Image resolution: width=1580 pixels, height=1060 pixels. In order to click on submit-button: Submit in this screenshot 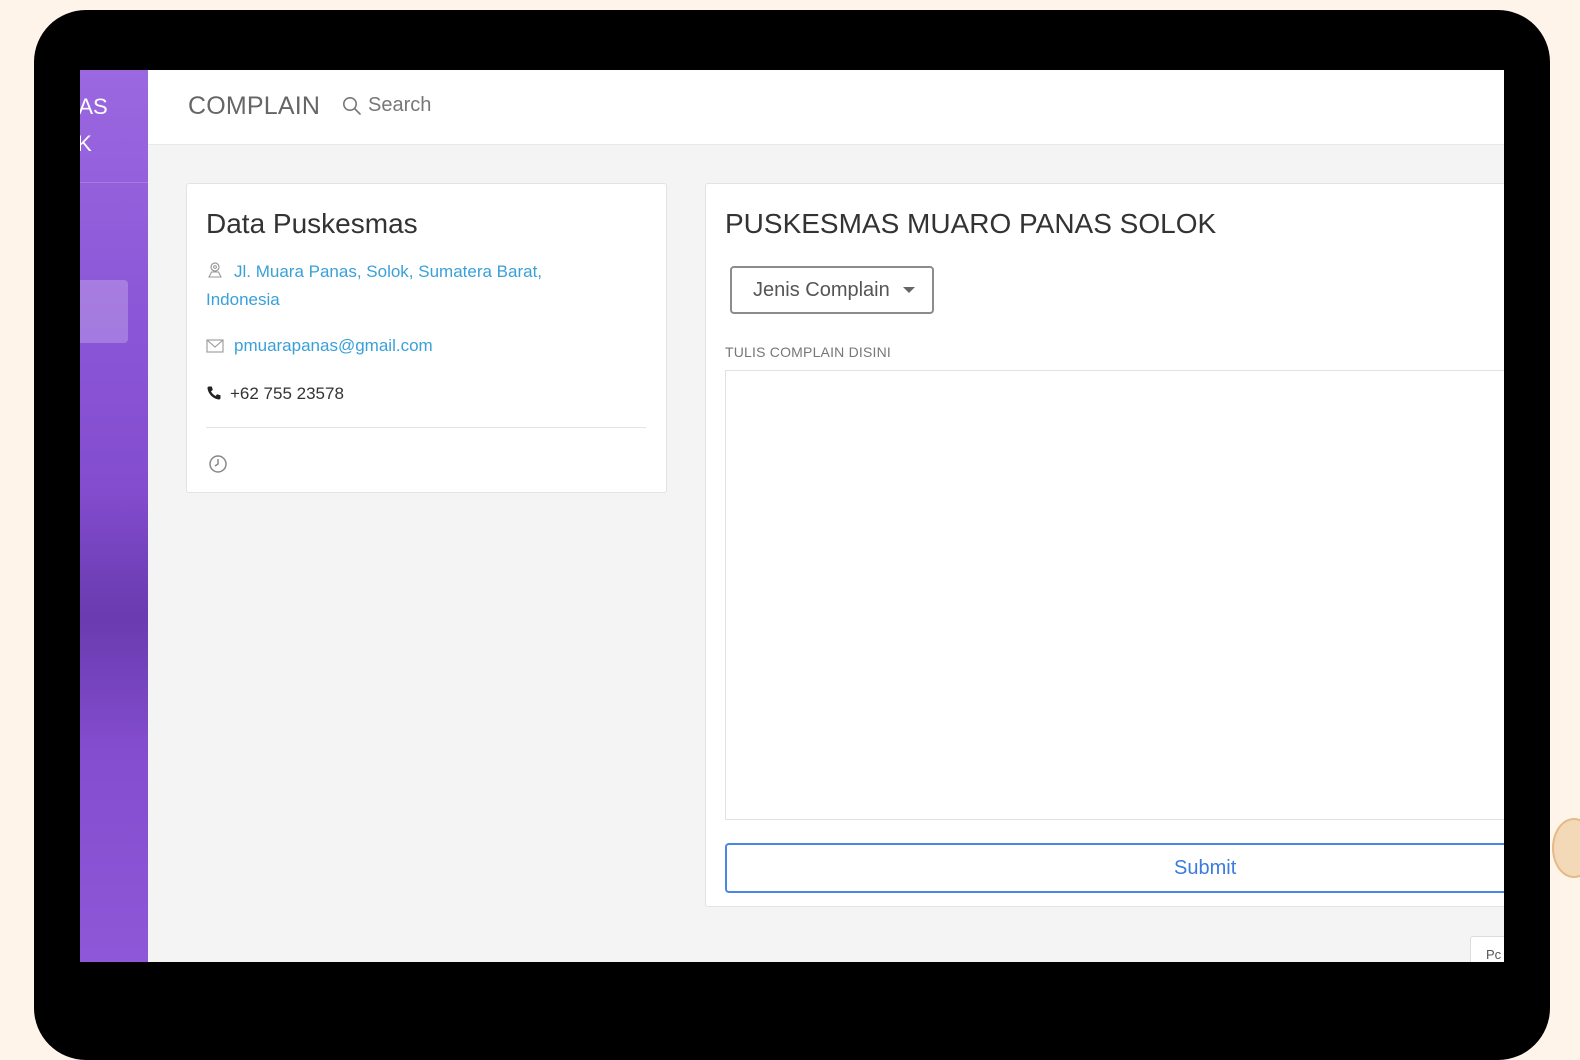, I will do `click(1114, 868)`.